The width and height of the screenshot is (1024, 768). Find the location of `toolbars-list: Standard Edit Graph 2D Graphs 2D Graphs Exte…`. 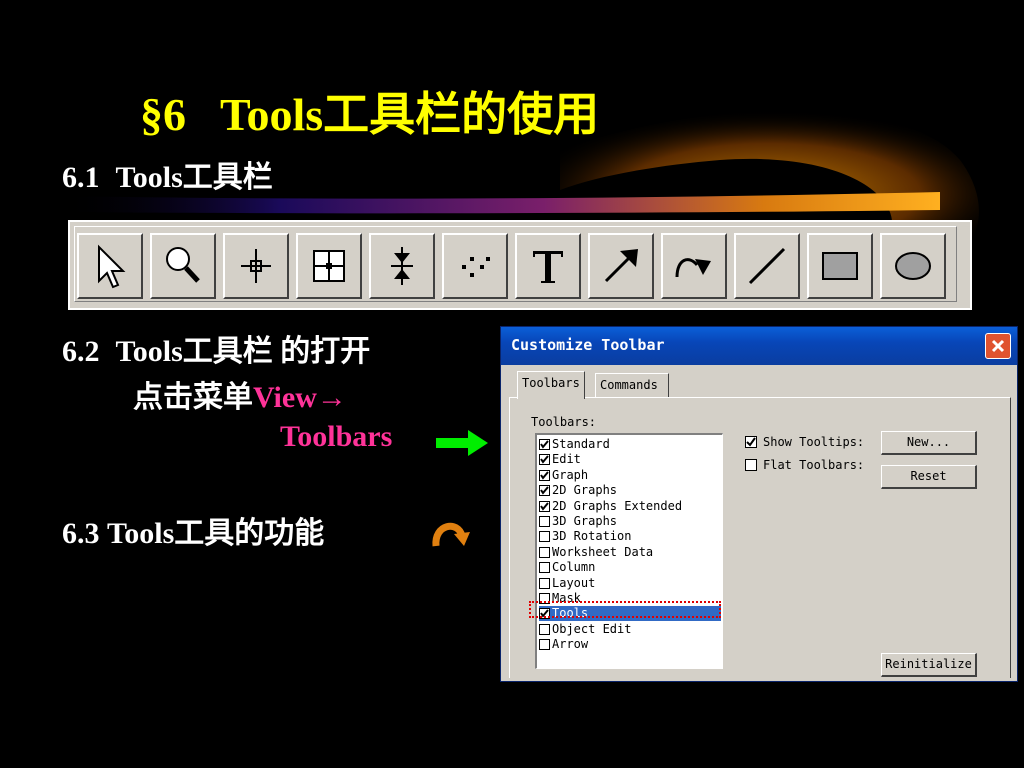

toolbars-list: Standard Edit Graph 2D Graphs 2D Graphs Exte… is located at coordinates (629, 551).